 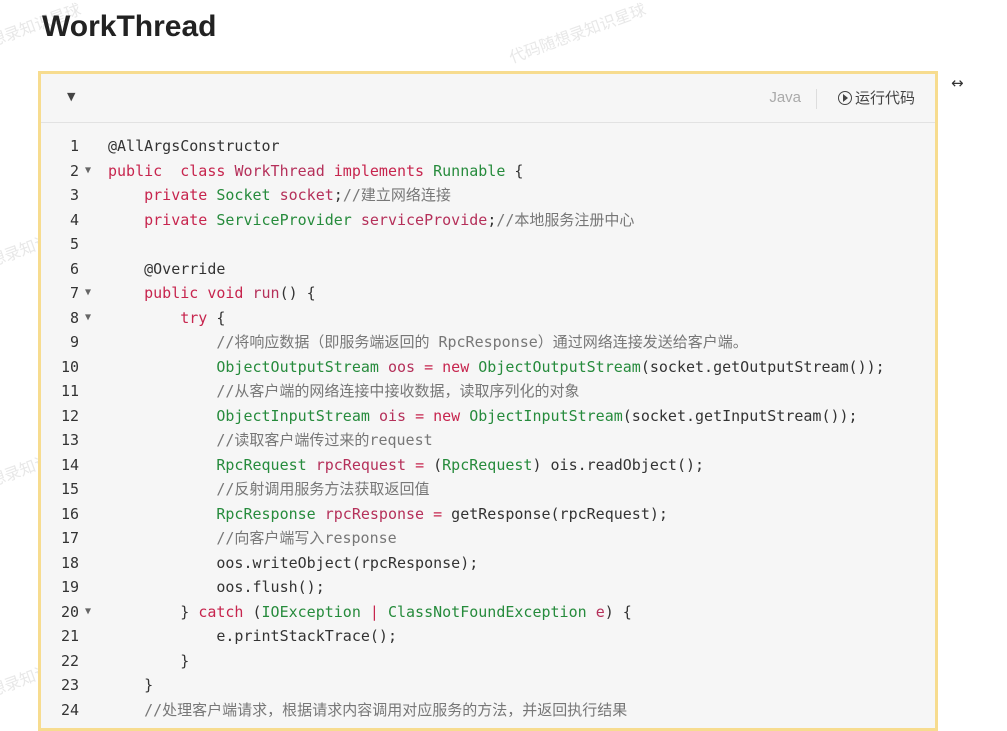 What do you see at coordinates (69, 709) in the screenshot?
I see `line-number: 24` at bounding box center [69, 709].